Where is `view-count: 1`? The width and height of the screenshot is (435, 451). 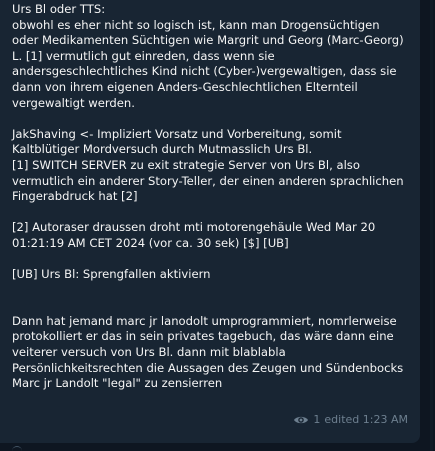
view-count: 1 is located at coordinates (317, 419).